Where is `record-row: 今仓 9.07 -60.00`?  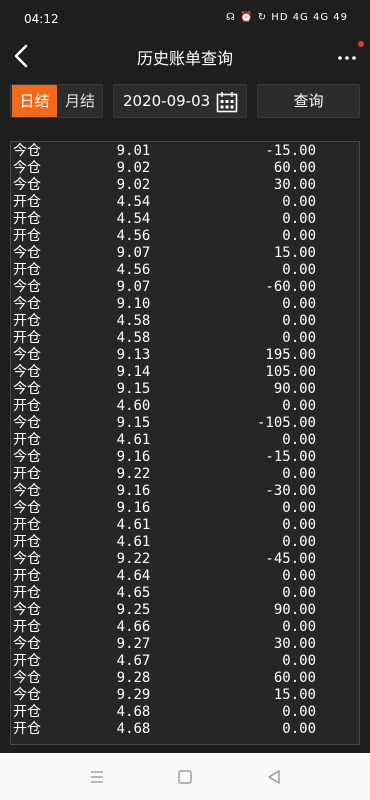
record-row: 今仓 9.07 -60.00 is located at coordinates (185, 287).